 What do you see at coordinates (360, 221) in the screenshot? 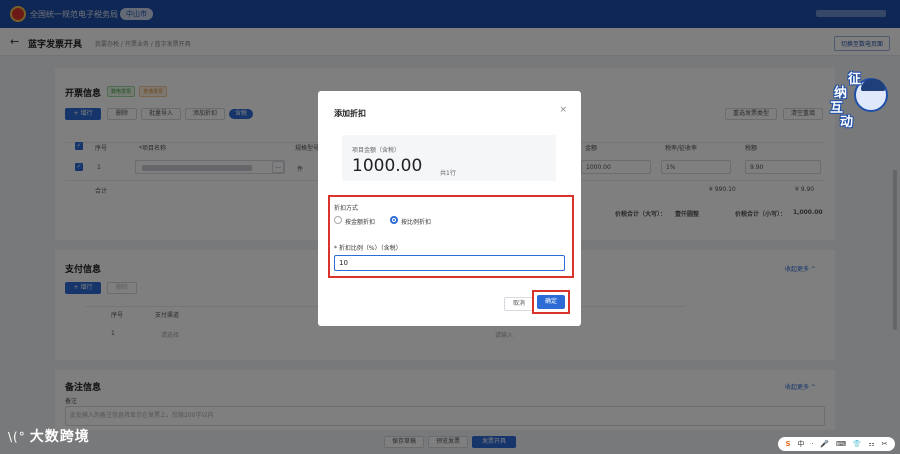
I see `option-by-amount-label: 按金额折扣` at bounding box center [360, 221].